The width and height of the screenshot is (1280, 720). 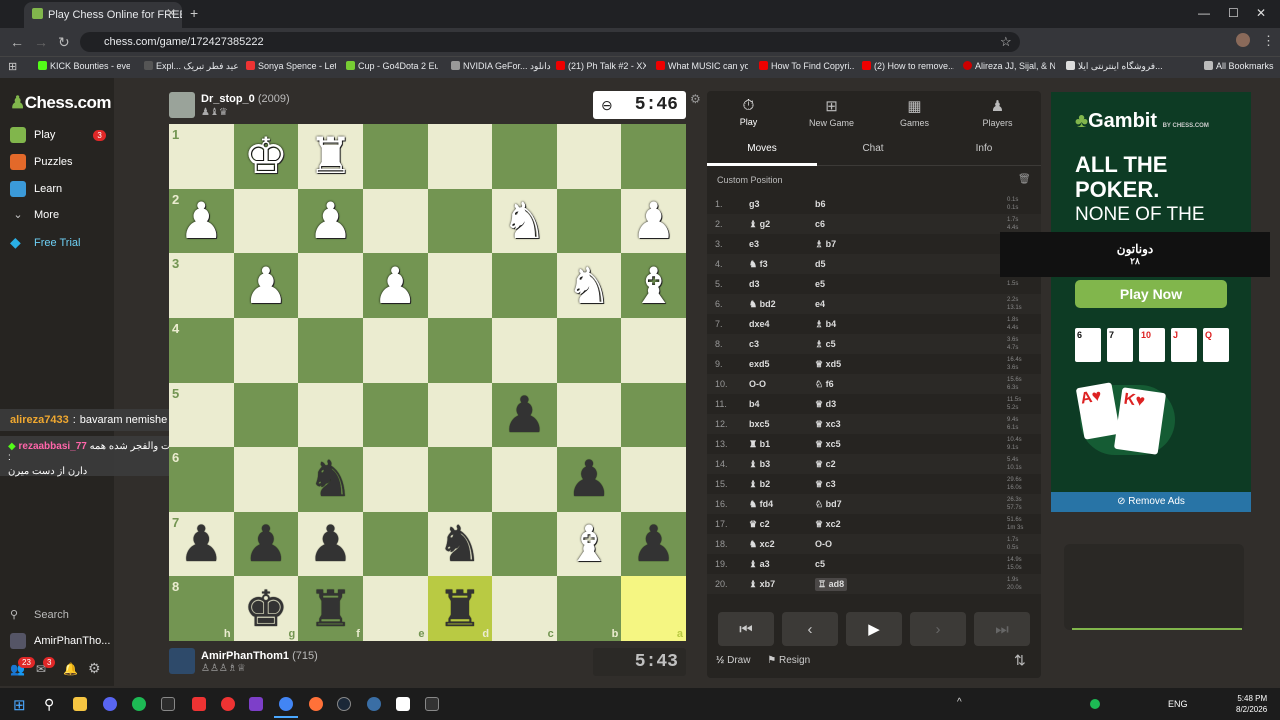 What do you see at coordinates (460, 350) in the screenshot?
I see `square-d4` at bounding box center [460, 350].